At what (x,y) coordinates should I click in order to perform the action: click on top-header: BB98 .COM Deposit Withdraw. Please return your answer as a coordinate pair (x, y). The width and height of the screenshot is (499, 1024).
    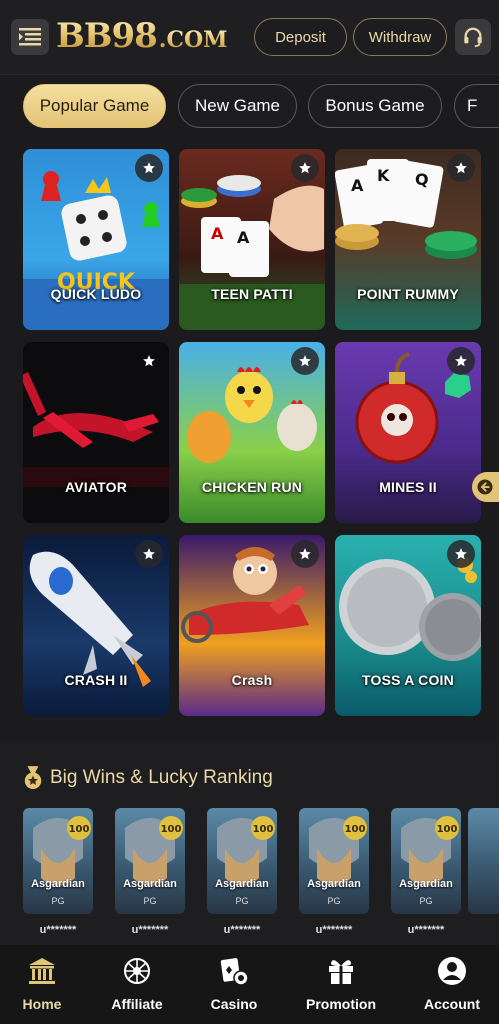
    Looking at the image, I should click on (249, 37).